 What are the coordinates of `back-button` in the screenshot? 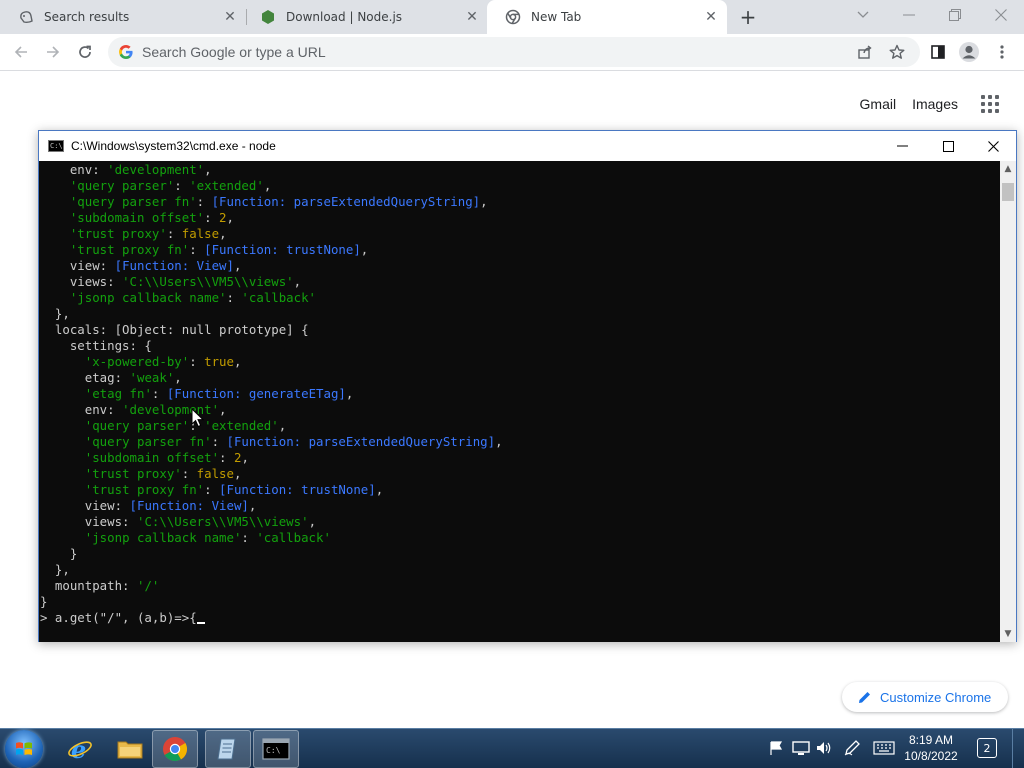 It's located at (21, 52).